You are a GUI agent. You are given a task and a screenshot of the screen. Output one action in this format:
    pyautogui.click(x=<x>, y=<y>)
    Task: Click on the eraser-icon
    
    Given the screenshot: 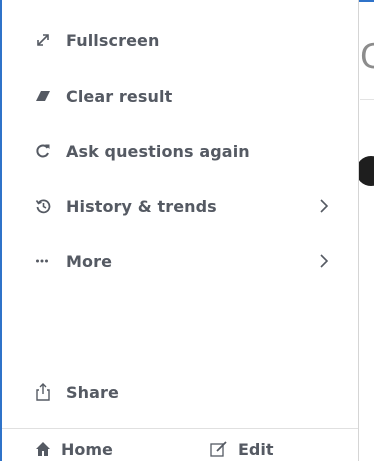 What is the action you would take?
    pyautogui.click(x=43, y=96)
    